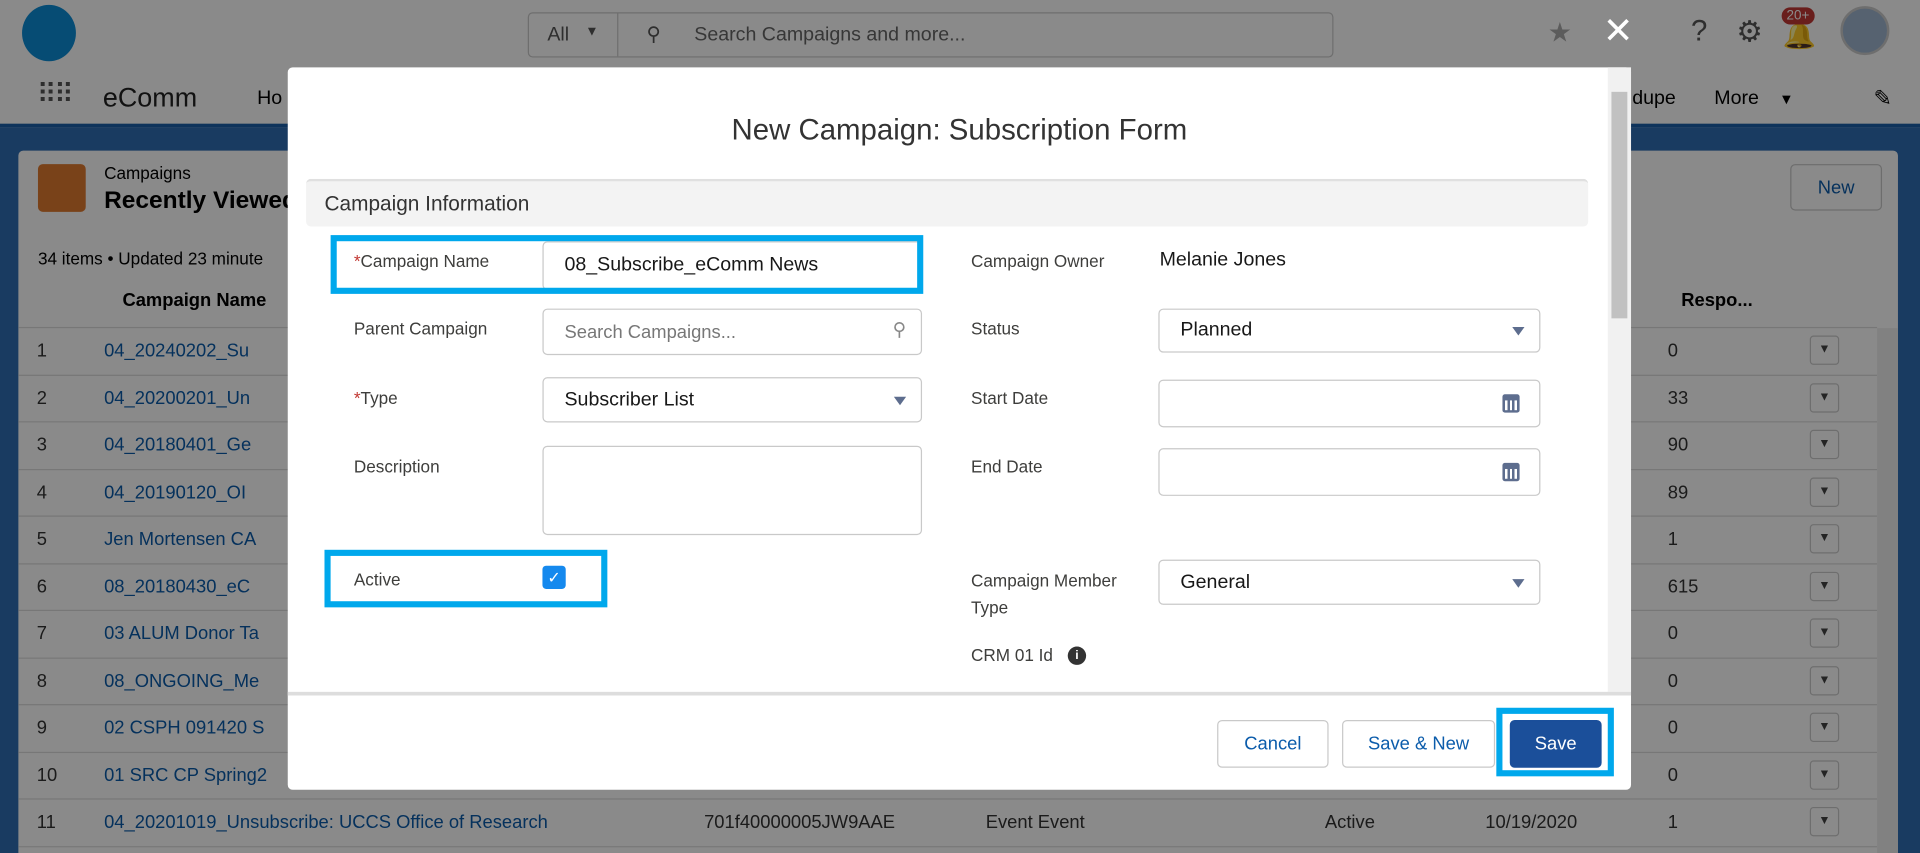 The image size is (1920, 853). What do you see at coordinates (627, 264) in the screenshot?
I see `highlight-campaign-name` at bounding box center [627, 264].